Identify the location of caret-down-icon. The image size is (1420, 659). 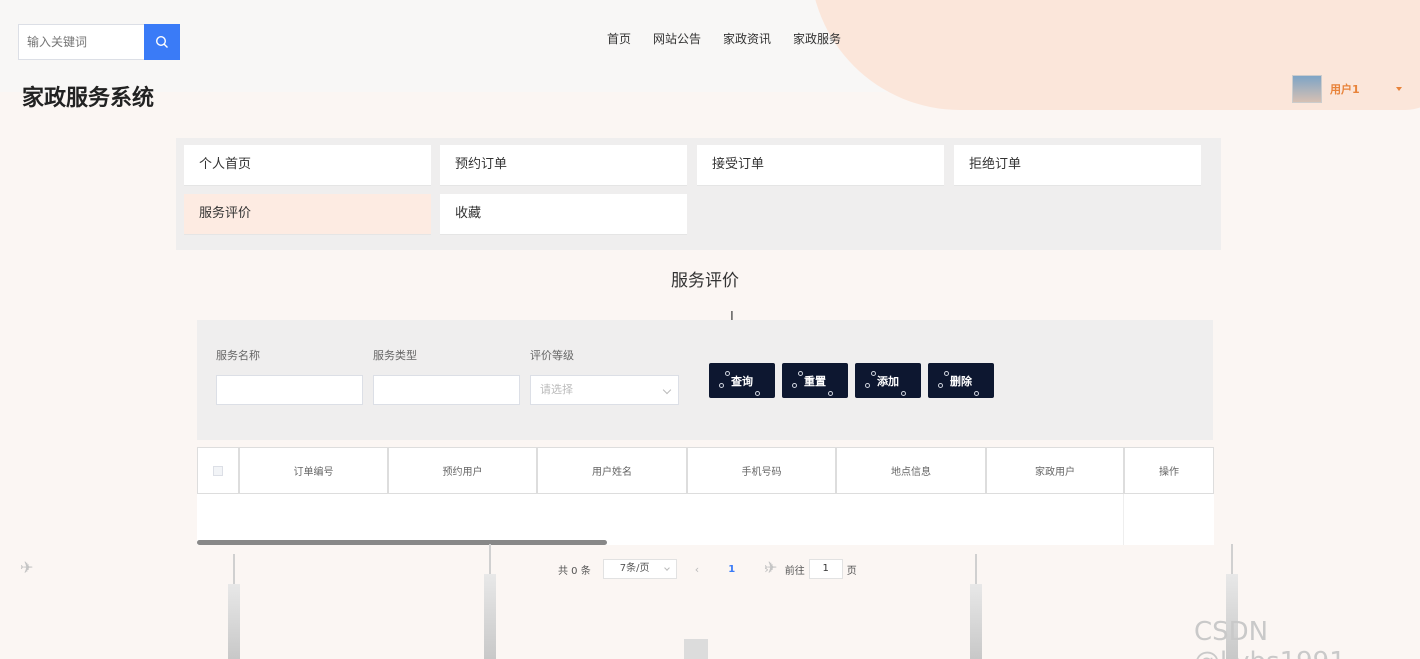
(1398, 89).